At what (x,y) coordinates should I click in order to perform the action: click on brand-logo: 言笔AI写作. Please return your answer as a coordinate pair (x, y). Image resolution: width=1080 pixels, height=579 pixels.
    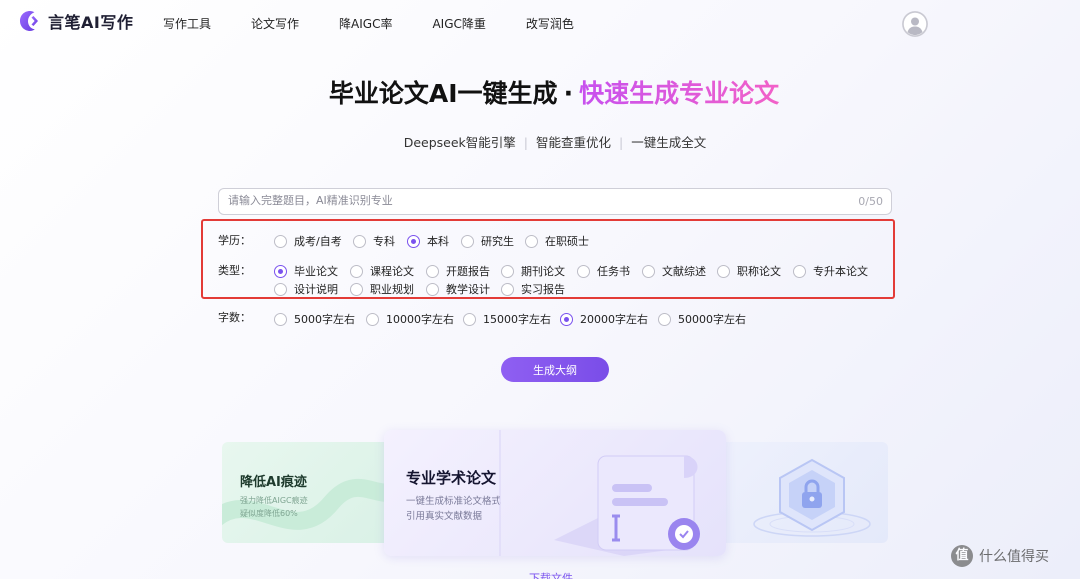
    Looking at the image, I should click on (75, 21).